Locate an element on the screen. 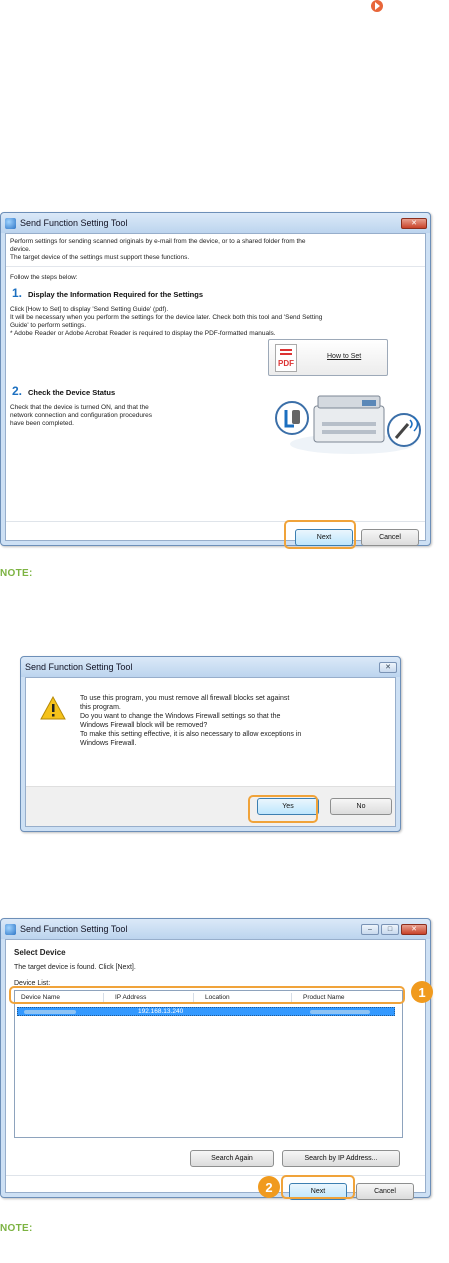 Image resolution: width=449 pixels, height=1263 pixels. dialog-message: Windows Firewall block will be removed? is located at coordinates (144, 725).